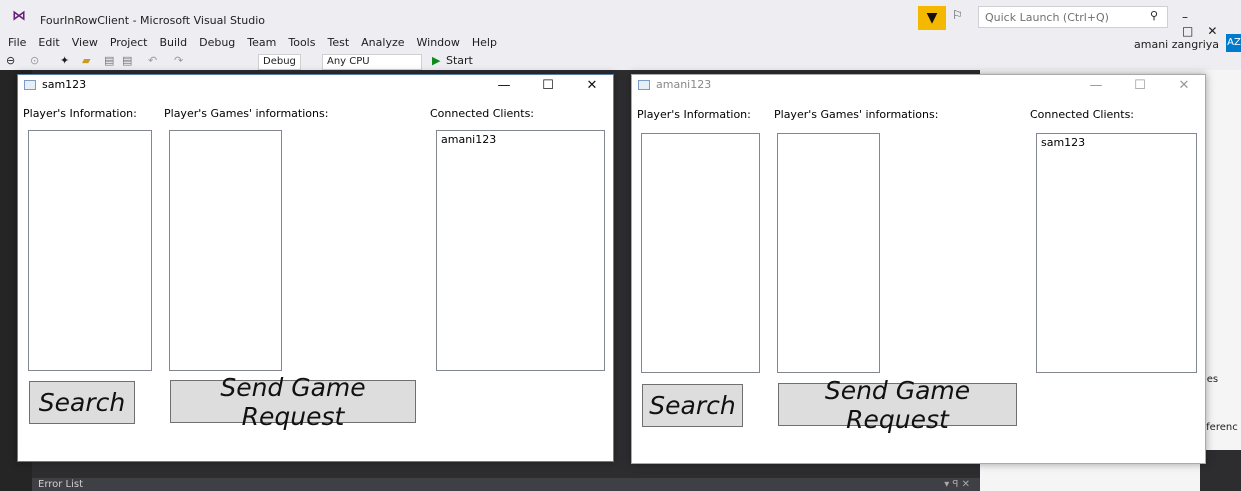  What do you see at coordinates (338, 42) in the screenshot?
I see `menu-test: Test` at bounding box center [338, 42].